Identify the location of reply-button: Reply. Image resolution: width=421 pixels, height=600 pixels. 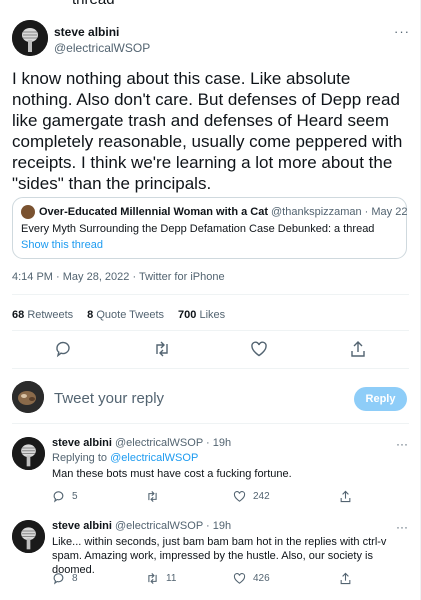
(380, 399).